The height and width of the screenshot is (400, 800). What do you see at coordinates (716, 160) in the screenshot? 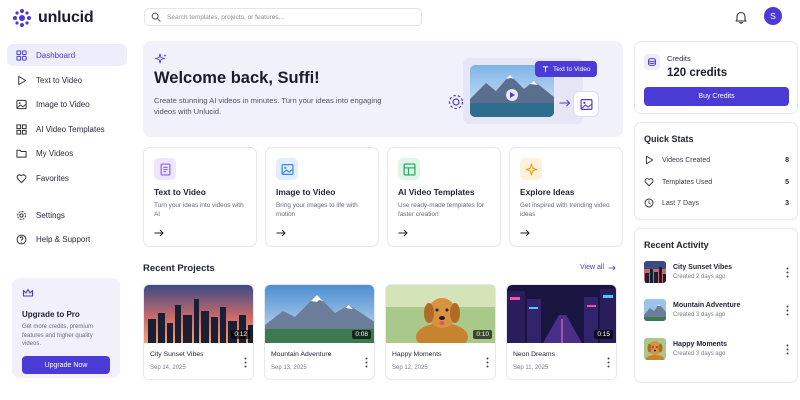
I see `stat-row: Videos Created 8` at bounding box center [716, 160].